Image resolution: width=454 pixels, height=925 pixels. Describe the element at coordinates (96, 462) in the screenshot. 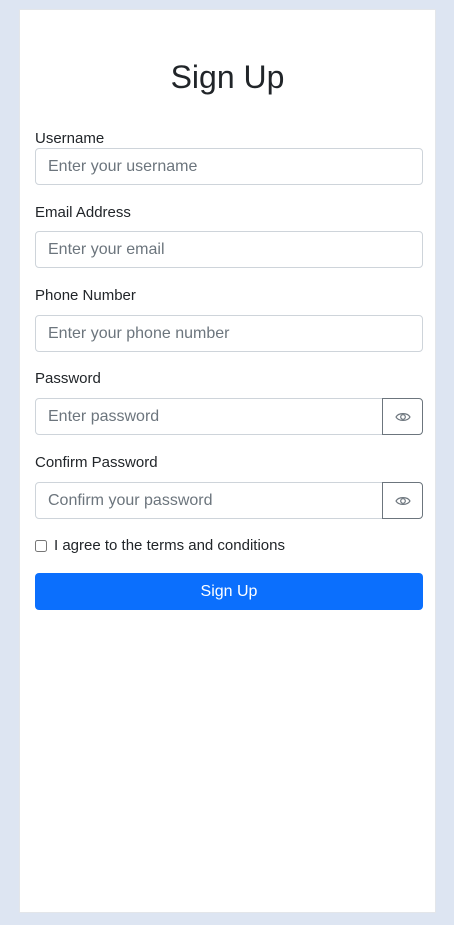

I see `confirm-password-label: Confirm Password` at that location.